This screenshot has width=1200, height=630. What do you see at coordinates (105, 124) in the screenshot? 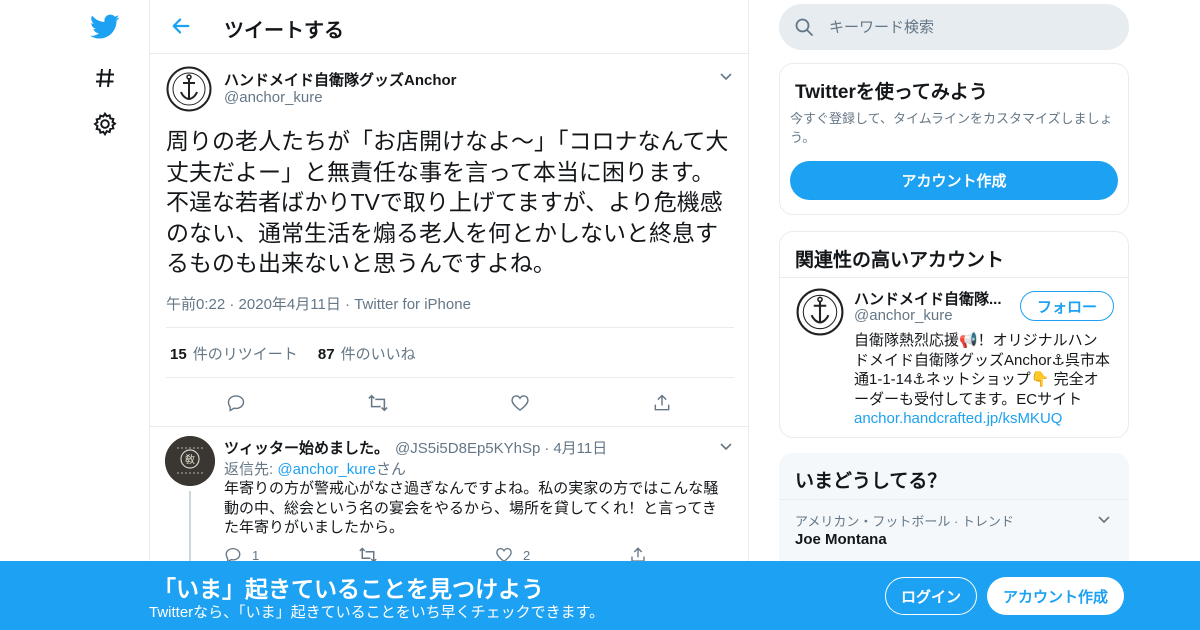
I see `gear-icon` at bounding box center [105, 124].